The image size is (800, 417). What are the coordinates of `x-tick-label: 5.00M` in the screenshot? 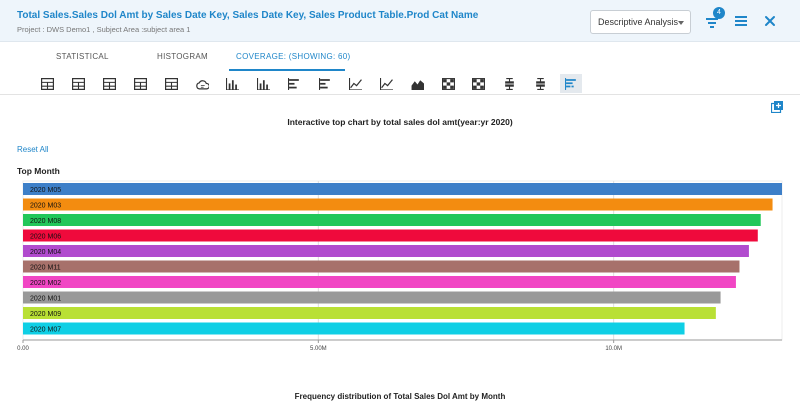 It's located at (318, 349).